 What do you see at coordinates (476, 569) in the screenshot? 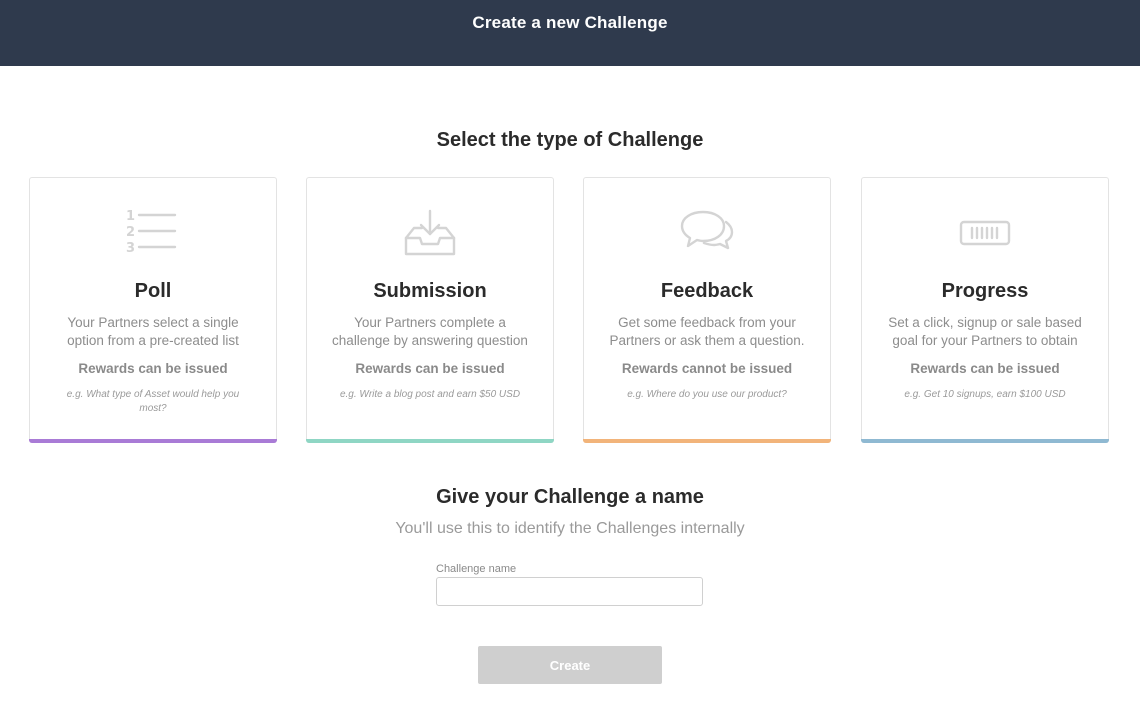
I see `challenge-name-label: Challenge name` at bounding box center [476, 569].